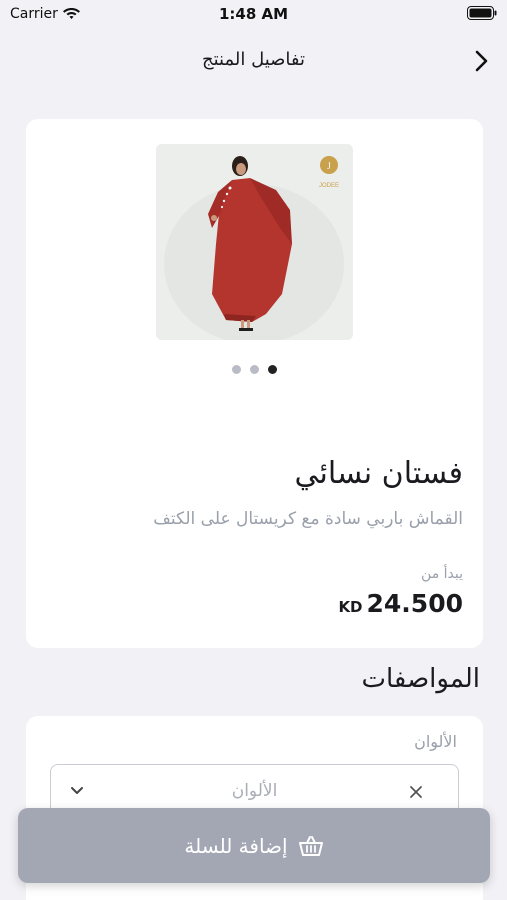 The image size is (507, 900). I want to click on product-name: فستان نسائي, so click(378, 473).